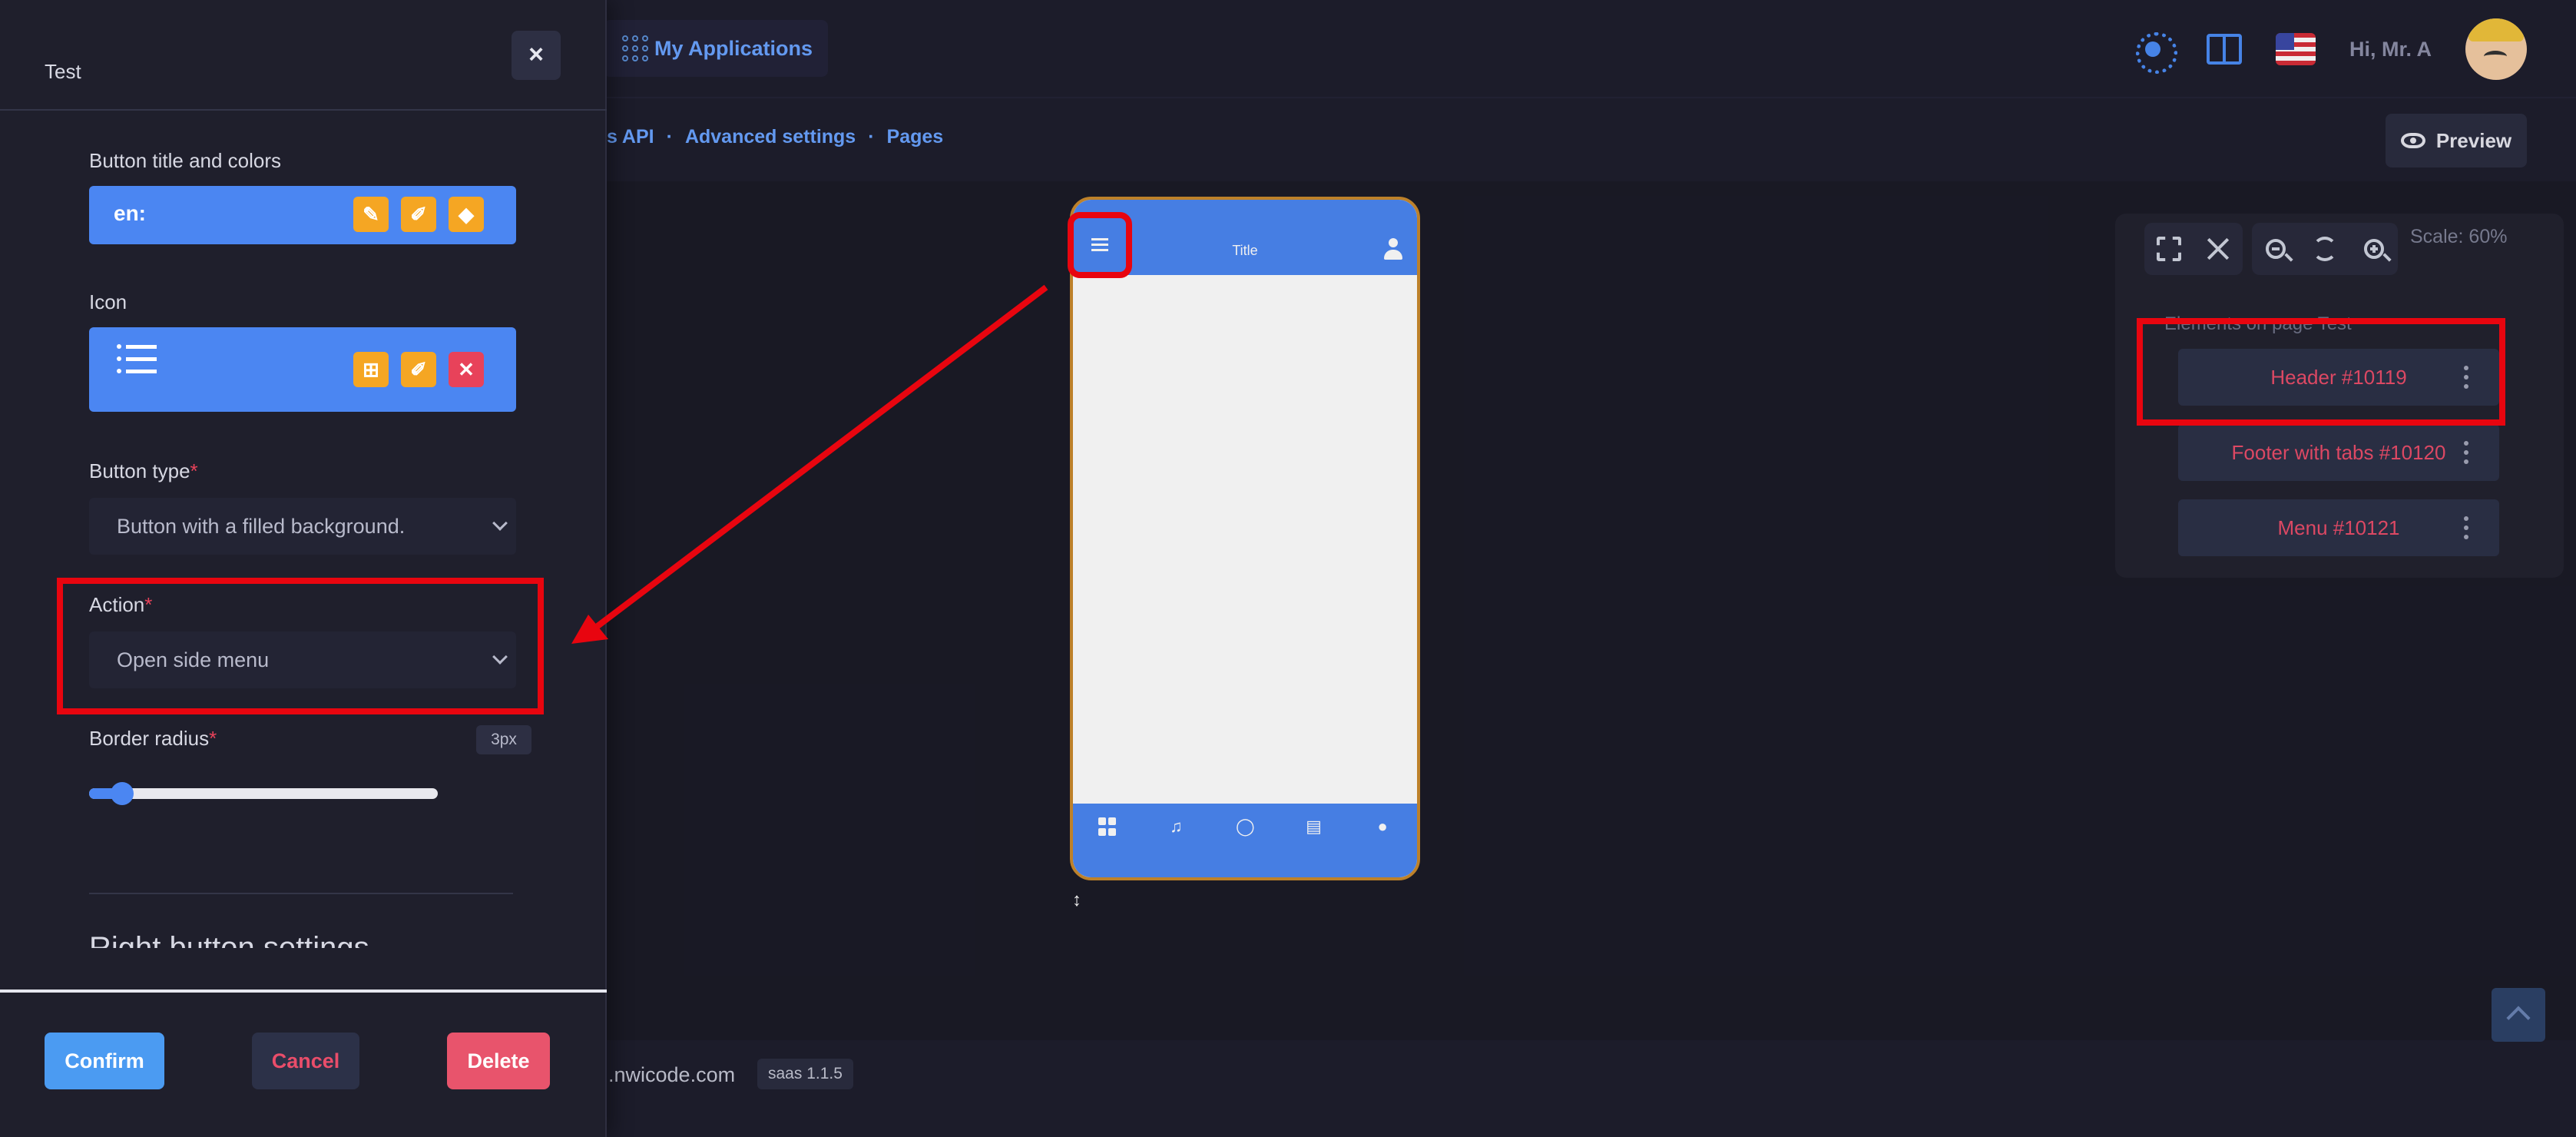 The image size is (2576, 1137). What do you see at coordinates (2330, 49) in the screenshot?
I see `top-right-controls: Hi, Mr. A` at bounding box center [2330, 49].